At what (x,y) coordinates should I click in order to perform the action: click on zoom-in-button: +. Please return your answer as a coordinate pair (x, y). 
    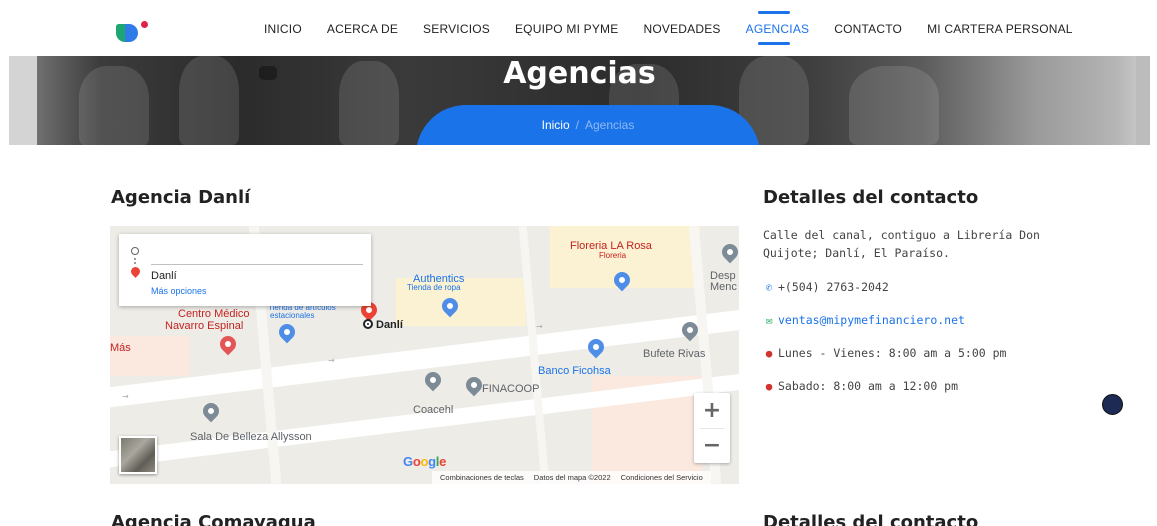
    Looking at the image, I should click on (712, 410).